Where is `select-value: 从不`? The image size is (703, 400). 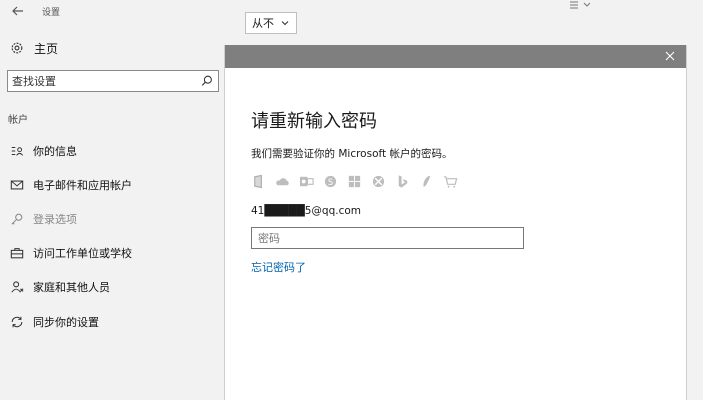 select-value: 从不 is located at coordinates (263, 23).